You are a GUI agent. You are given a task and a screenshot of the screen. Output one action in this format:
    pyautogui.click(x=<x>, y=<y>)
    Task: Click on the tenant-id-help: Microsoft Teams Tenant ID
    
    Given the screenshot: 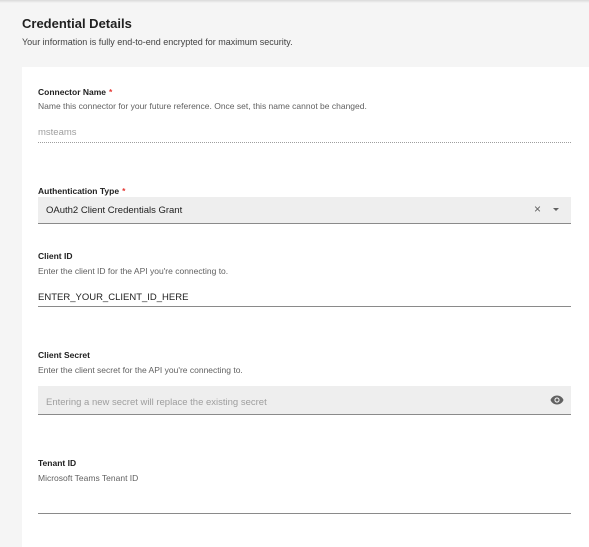 What is the action you would take?
    pyautogui.click(x=88, y=478)
    